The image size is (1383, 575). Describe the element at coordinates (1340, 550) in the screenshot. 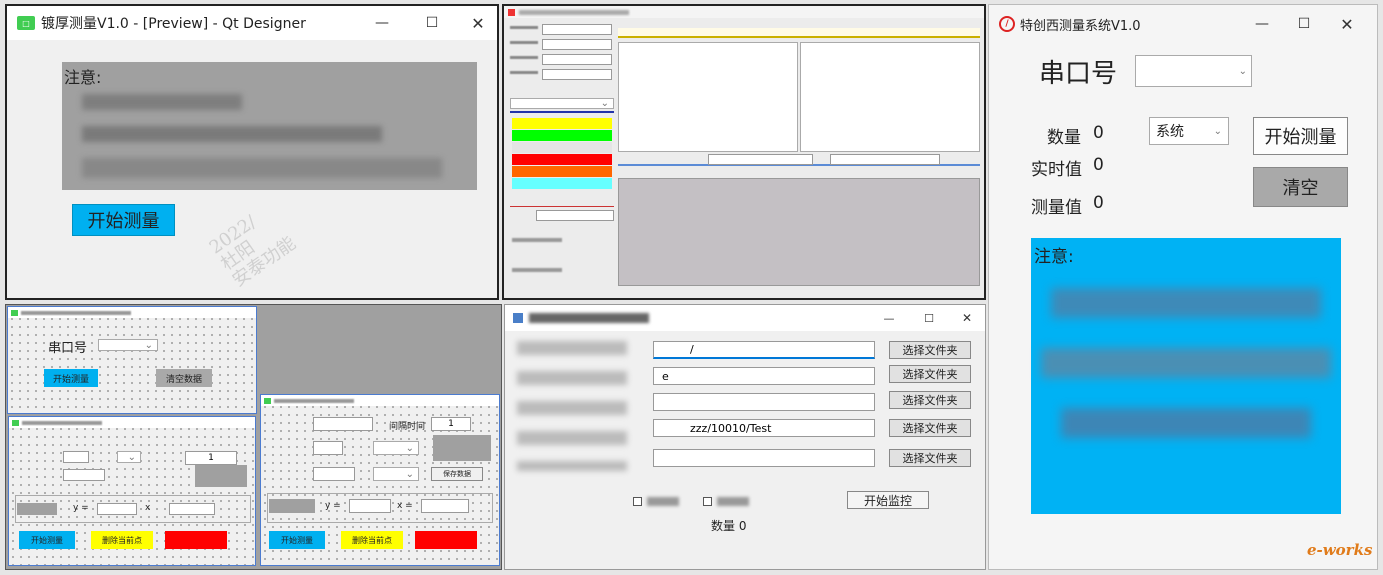

I see `brand-logo: e-works` at that location.